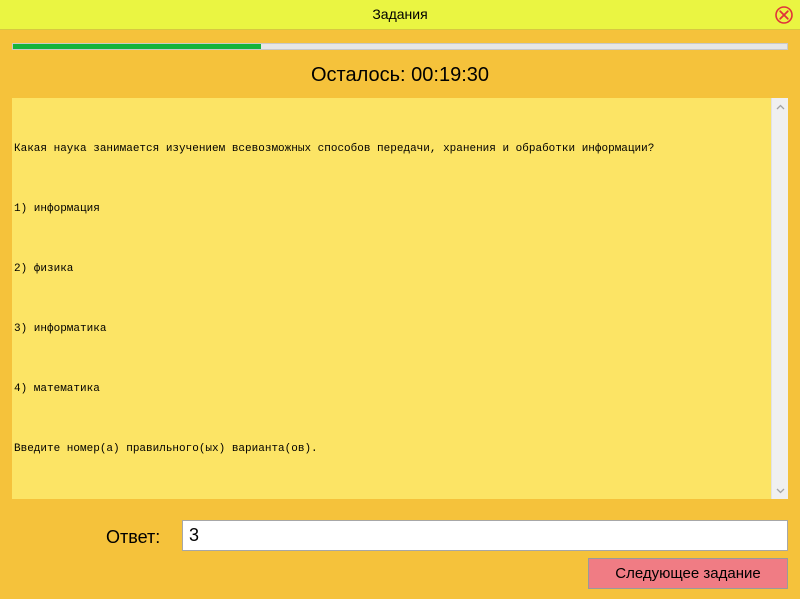  Describe the element at coordinates (57, 389) in the screenshot. I see `answer-option: 4) математика` at that location.